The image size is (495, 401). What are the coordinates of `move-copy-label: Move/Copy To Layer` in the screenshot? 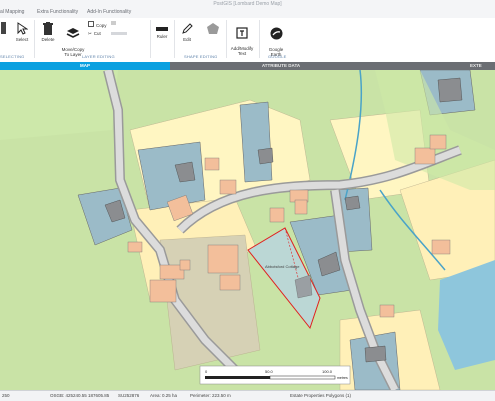 It's located at (73, 52).